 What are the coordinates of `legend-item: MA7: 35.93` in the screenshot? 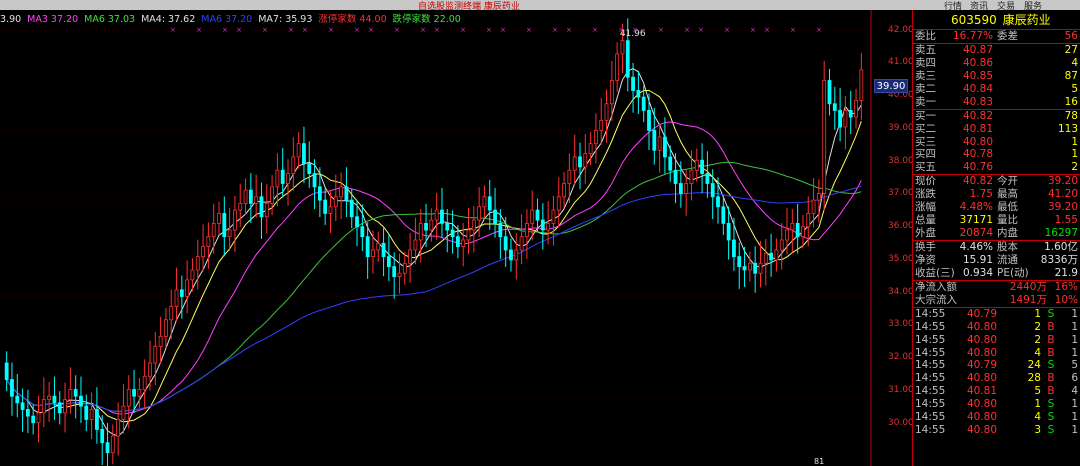 It's located at (285, 19).